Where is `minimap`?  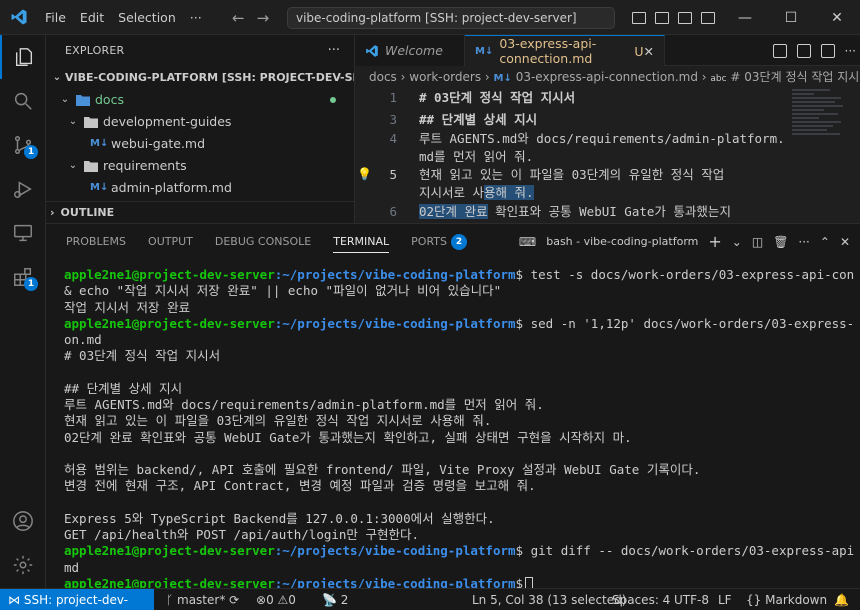
minimap is located at coordinates (819, 154).